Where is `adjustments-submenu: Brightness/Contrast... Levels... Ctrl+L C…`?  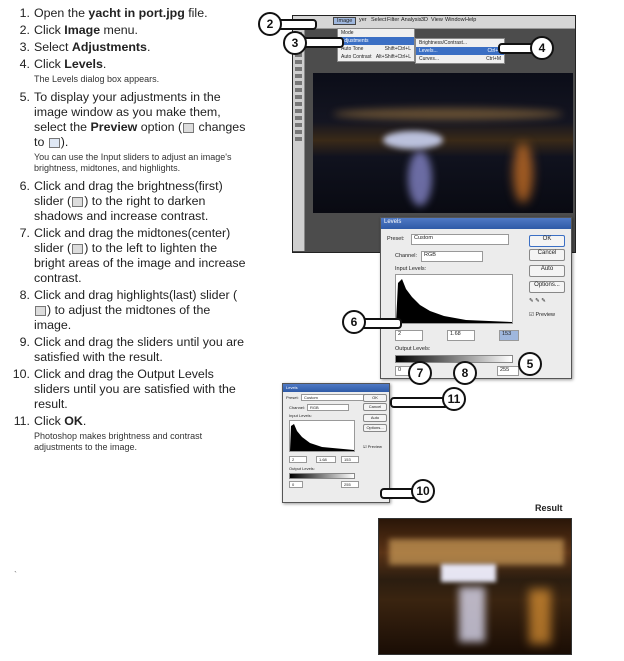 adjustments-submenu: Brightness/Contrast... Levels... Ctrl+L C… is located at coordinates (460, 51).